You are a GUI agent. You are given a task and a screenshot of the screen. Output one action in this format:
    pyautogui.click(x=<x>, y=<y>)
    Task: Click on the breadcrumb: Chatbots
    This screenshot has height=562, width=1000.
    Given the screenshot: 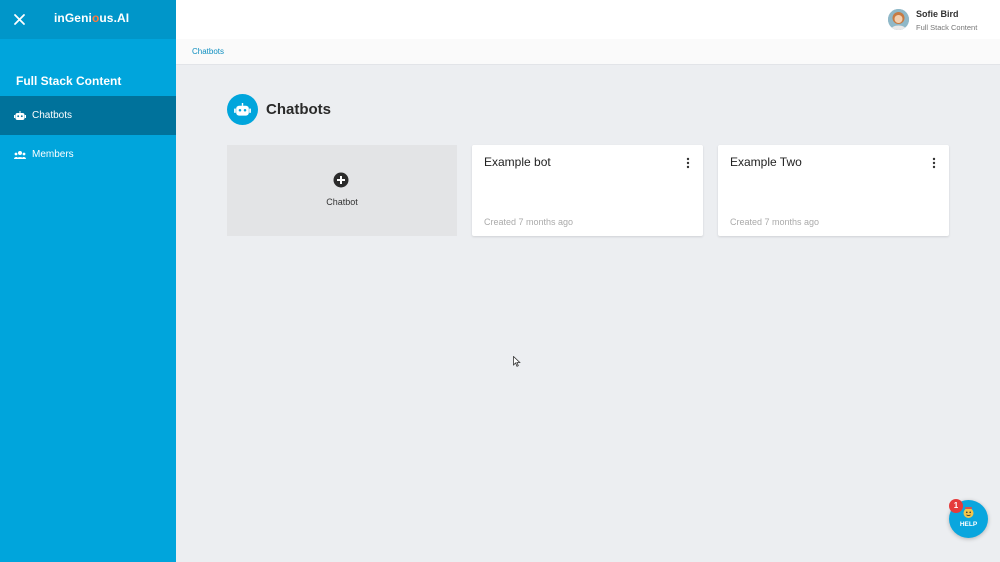 What is the action you would take?
    pyautogui.click(x=588, y=52)
    